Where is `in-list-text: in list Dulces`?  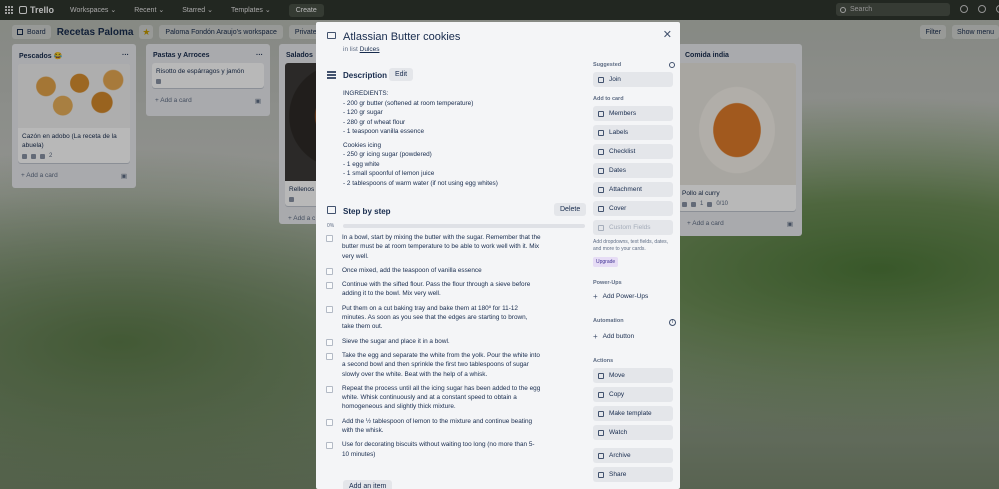 in-list-text: in list Dulces is located at coordinates (361, 49).